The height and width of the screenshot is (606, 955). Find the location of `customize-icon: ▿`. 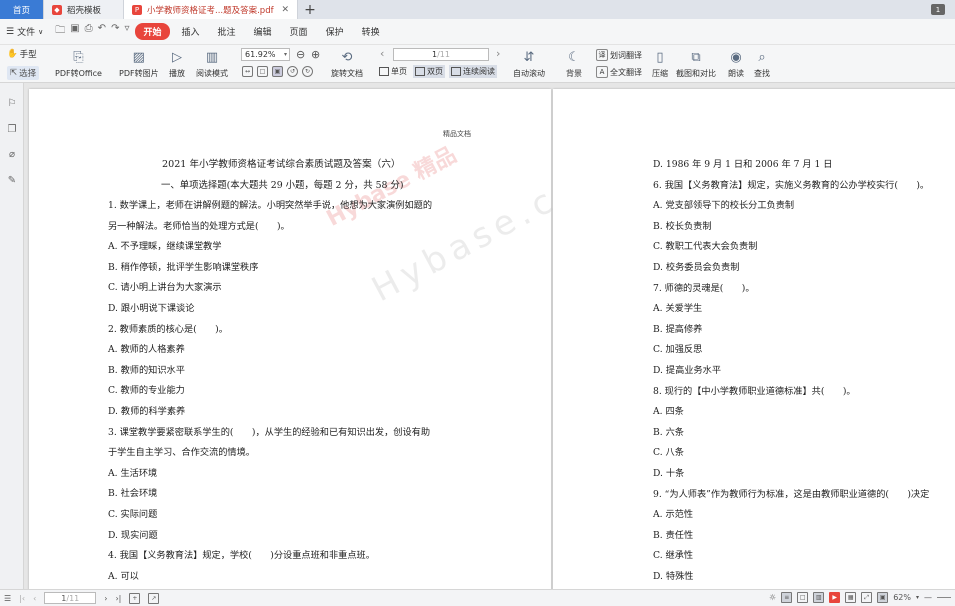

customize-icon: ▿ is located at coordinates (126, 31).